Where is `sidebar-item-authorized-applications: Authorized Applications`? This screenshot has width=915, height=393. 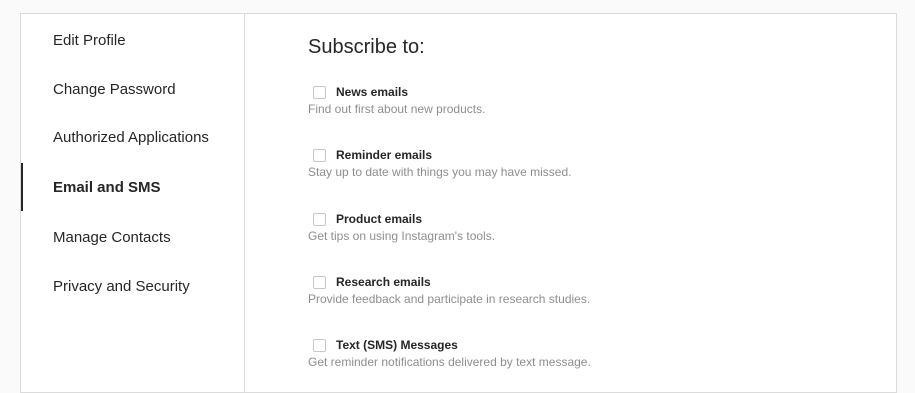 sidebar-item-authorized-applications: Authorized Applications is located at coordinates (132, 137).